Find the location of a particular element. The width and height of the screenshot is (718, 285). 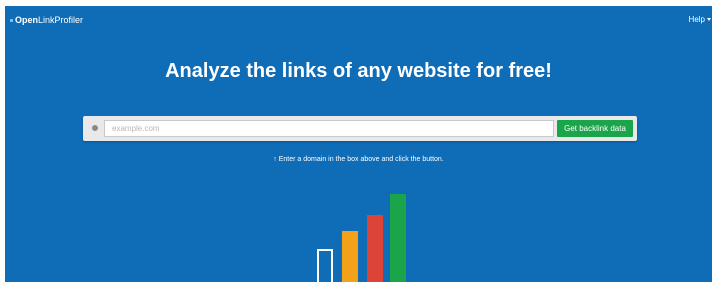

bar-orange is located at coordinates (350, 256).